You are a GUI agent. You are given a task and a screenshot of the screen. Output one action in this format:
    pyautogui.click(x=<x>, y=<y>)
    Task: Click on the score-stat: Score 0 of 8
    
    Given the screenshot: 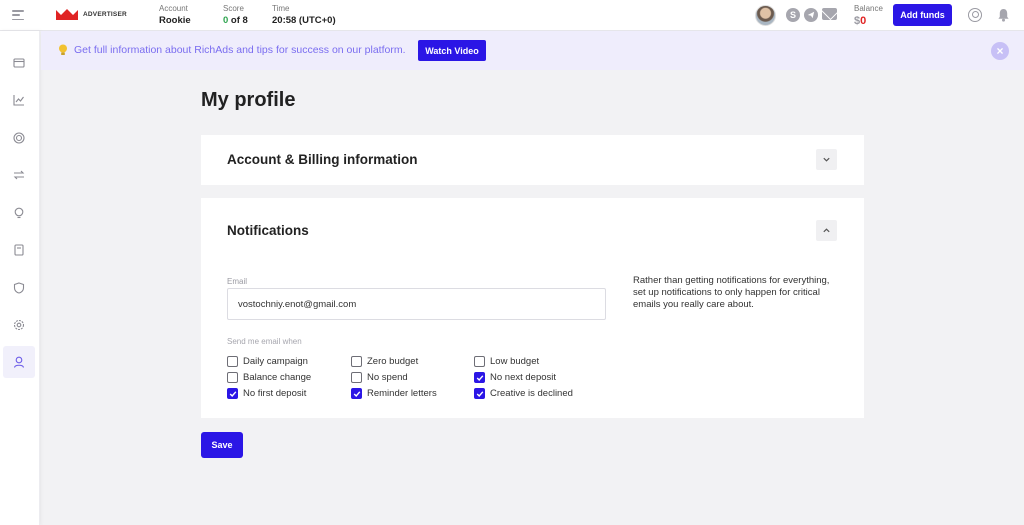 What is the action you would take?
    pyautogui.click(x=235, y=15)
    